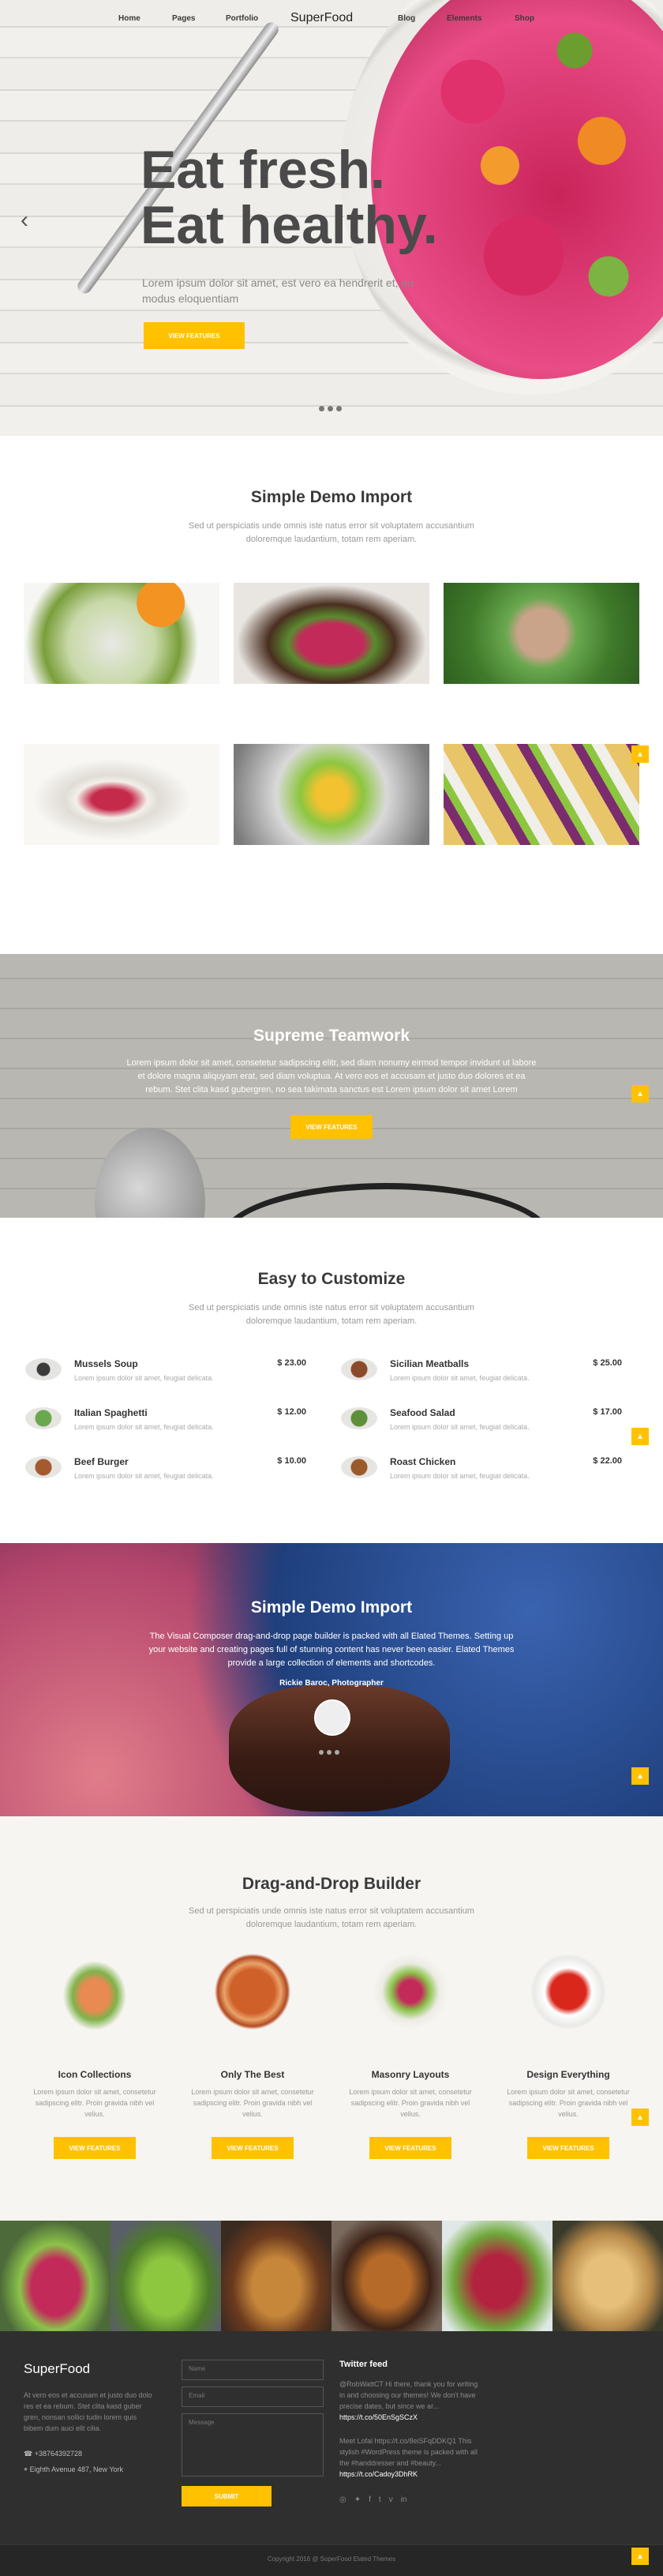  I want to click on tweet-link: https://t.co/Cadoy3DhRK, so click(410, 2474).